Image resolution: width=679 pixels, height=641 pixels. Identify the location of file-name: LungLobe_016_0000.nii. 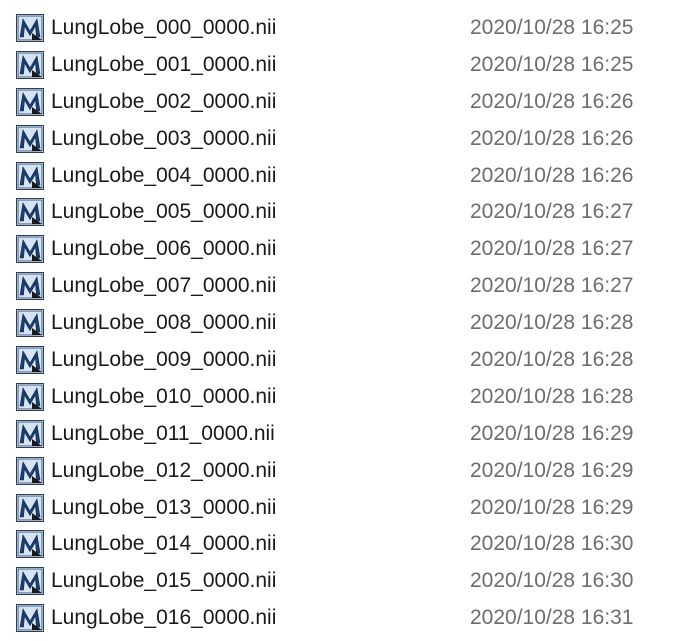
(164, 618).